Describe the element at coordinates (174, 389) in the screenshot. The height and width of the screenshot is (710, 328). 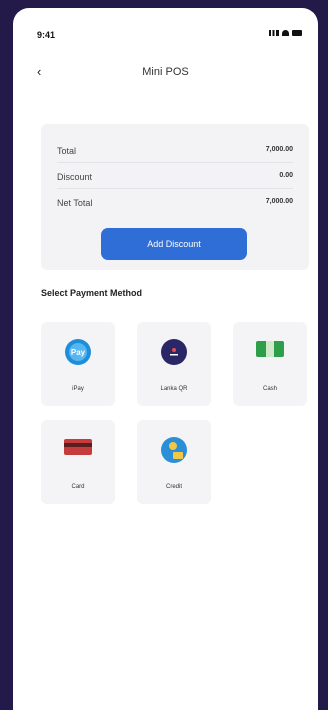
I see `payment-method-label: Lanka QR` at that location.